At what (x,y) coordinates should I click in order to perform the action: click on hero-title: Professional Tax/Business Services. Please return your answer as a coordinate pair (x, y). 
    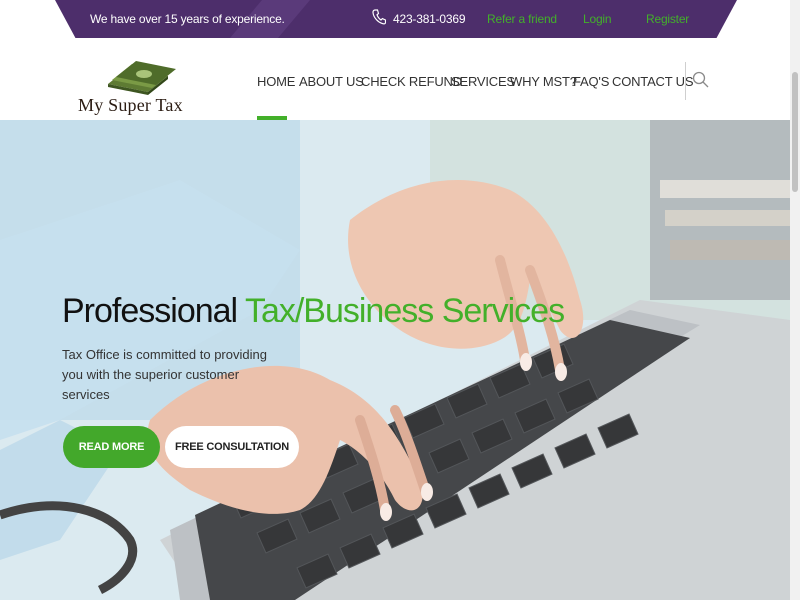
    Looking at the image, I should click on (313, 311).